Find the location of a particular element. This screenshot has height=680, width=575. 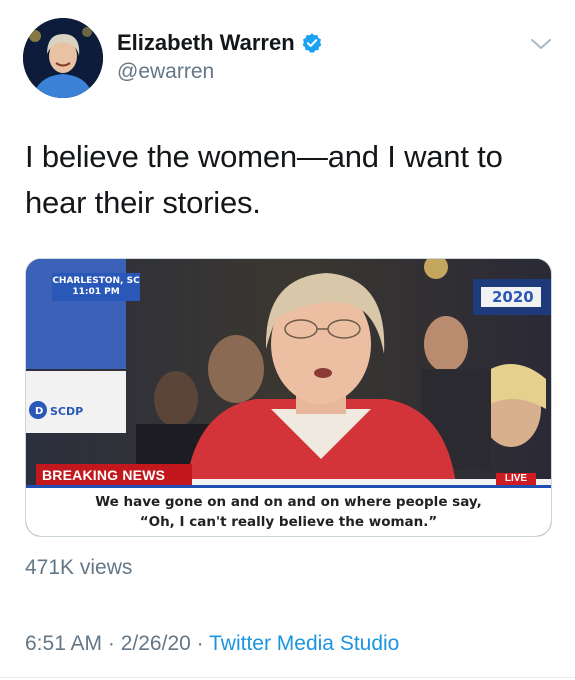

tweet-meta: 6:51 AM · 2/26/20 · Twitter Media Studio is located at coordinates (212, 644).